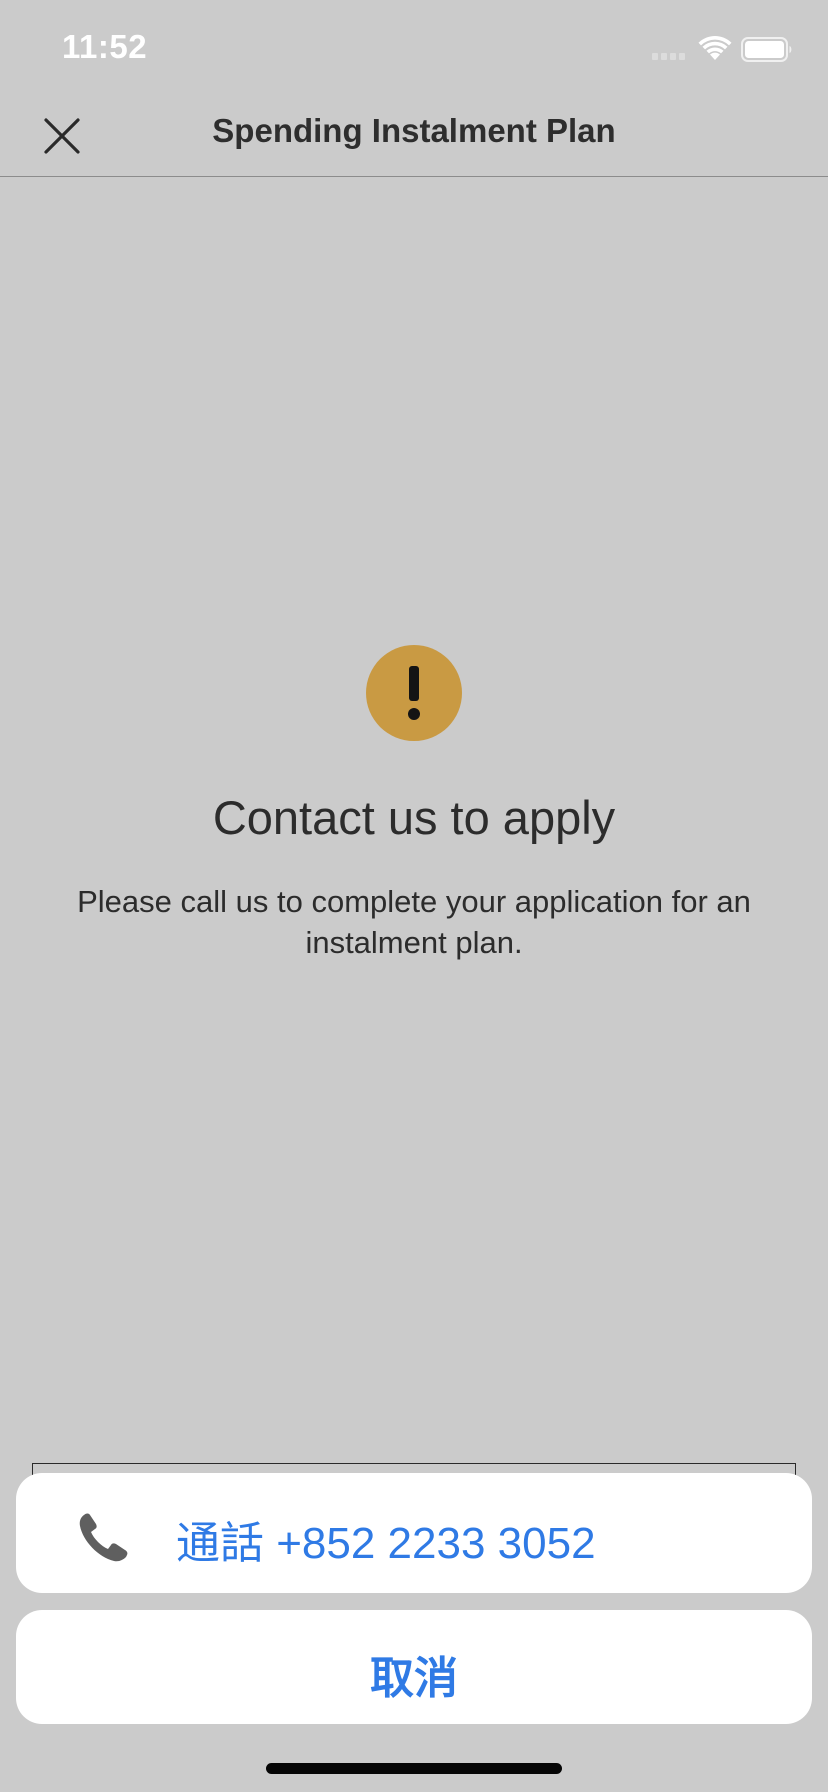  Describe the element at coordinates (386, 1543) in the screenshot. I see `call-phone-label: 通話 +852 2233 3052` at that location.